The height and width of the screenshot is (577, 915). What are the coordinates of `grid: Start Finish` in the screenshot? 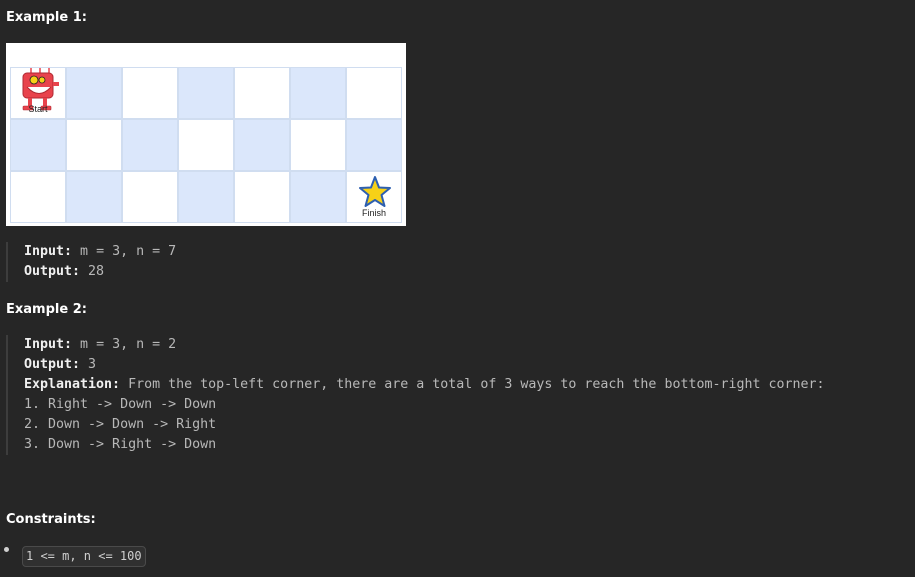 It's located at (206, 145).